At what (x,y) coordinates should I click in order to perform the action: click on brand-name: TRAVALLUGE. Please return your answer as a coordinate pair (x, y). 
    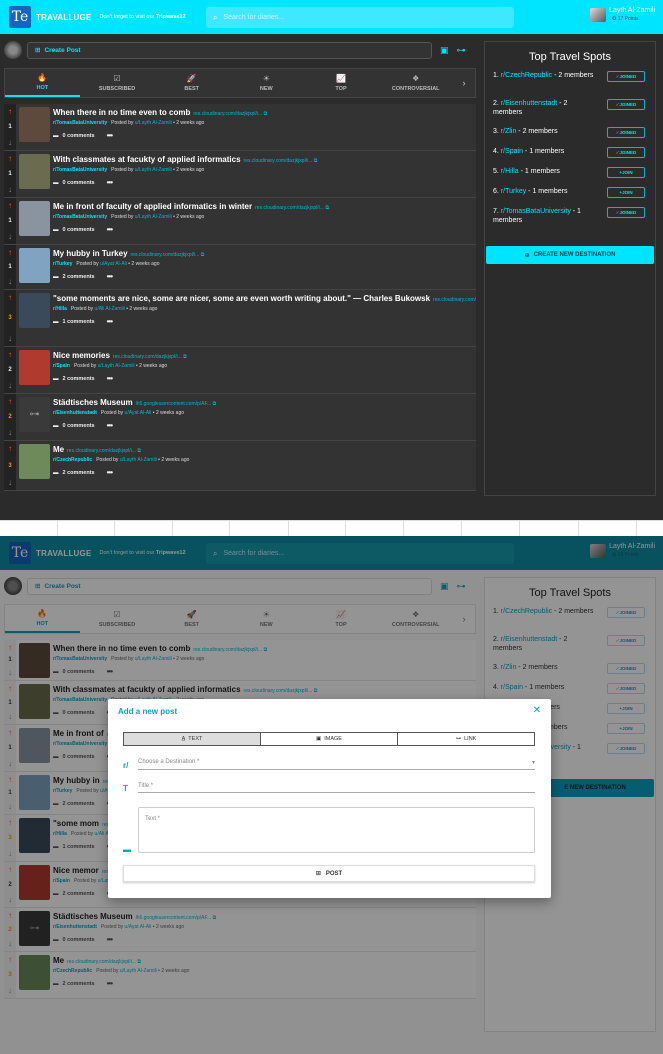
    Looking at the image, I should click on (63, 17).